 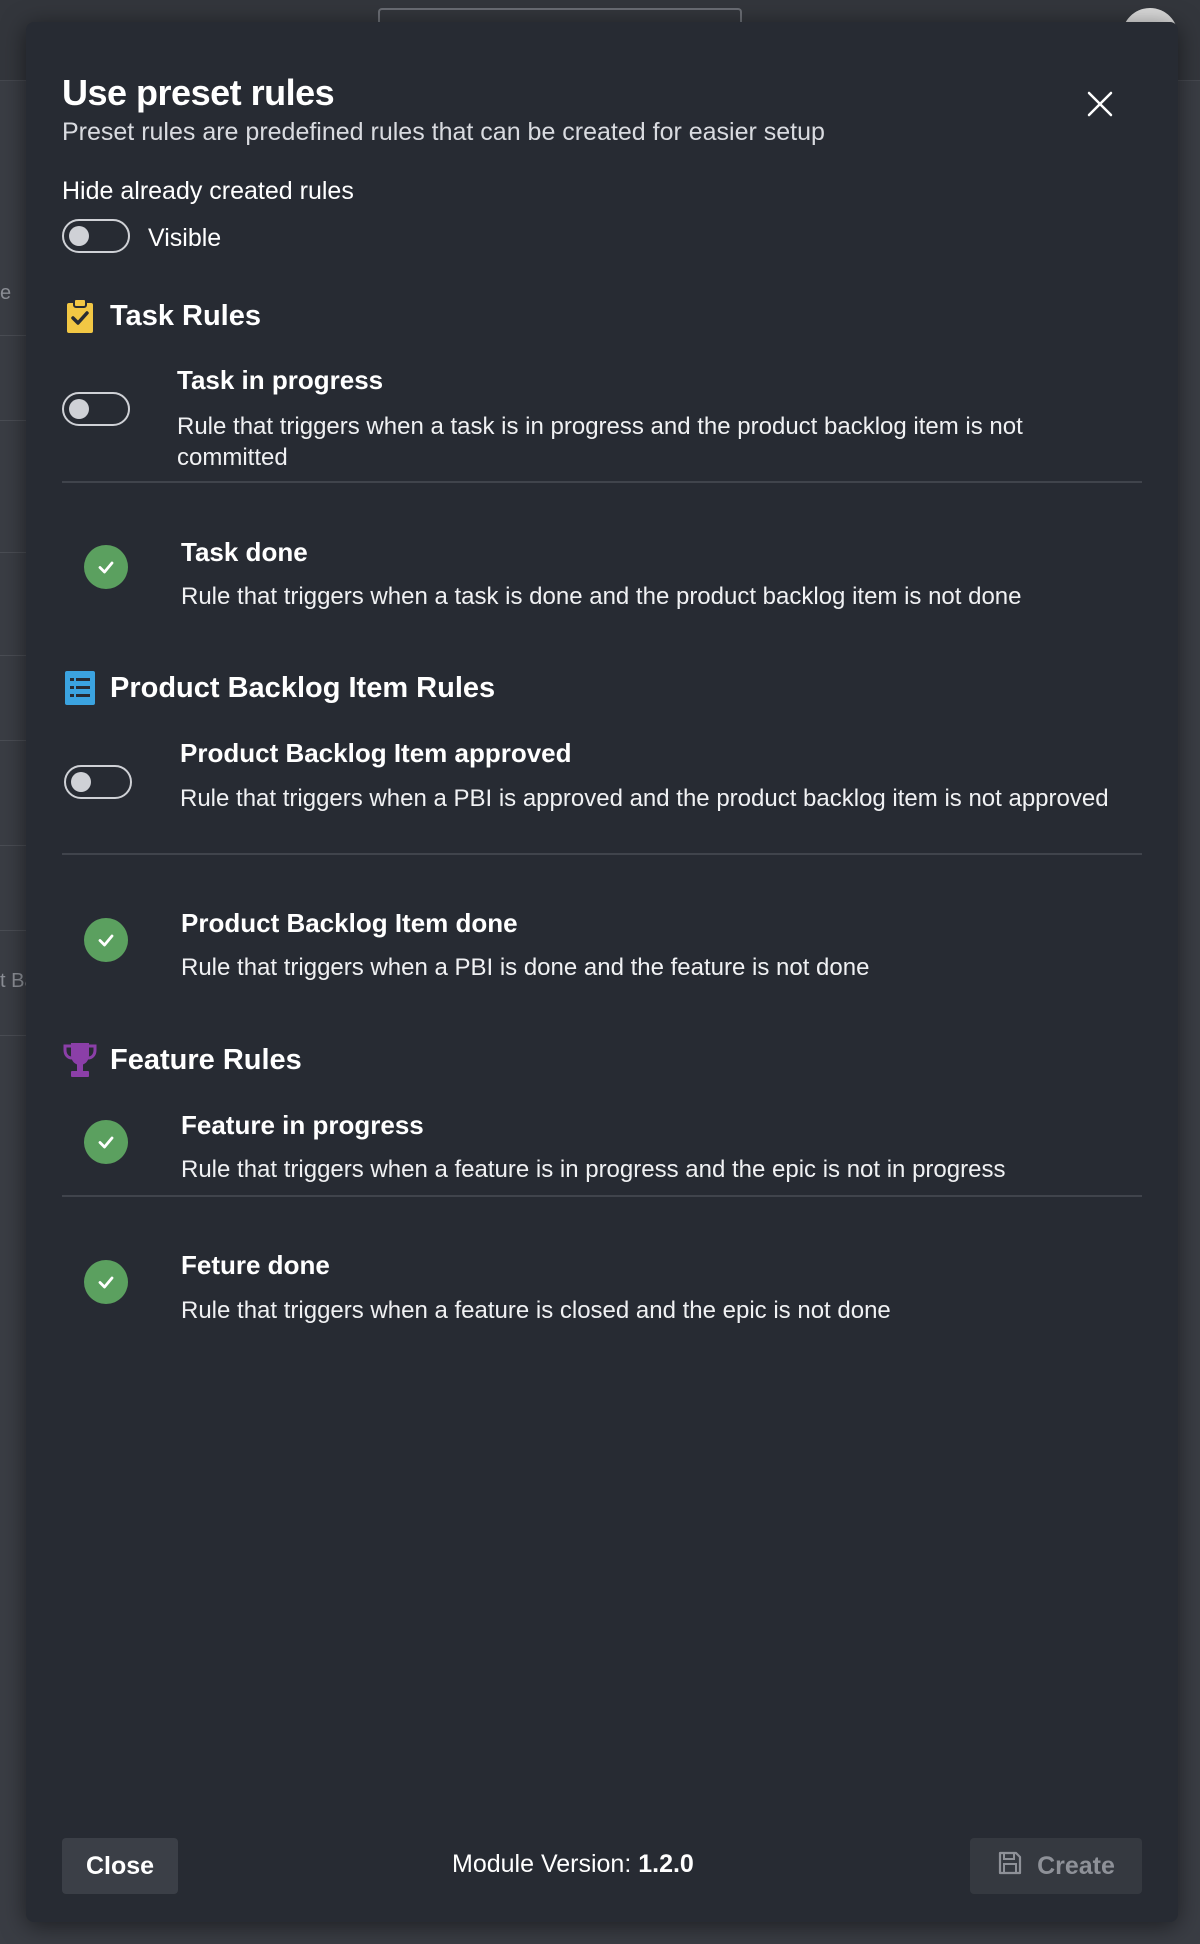 What do you see at coordinates (198, 92) in the screenshot?
I see `modal-title: Use preset rules` at bounding box center [198, 92].